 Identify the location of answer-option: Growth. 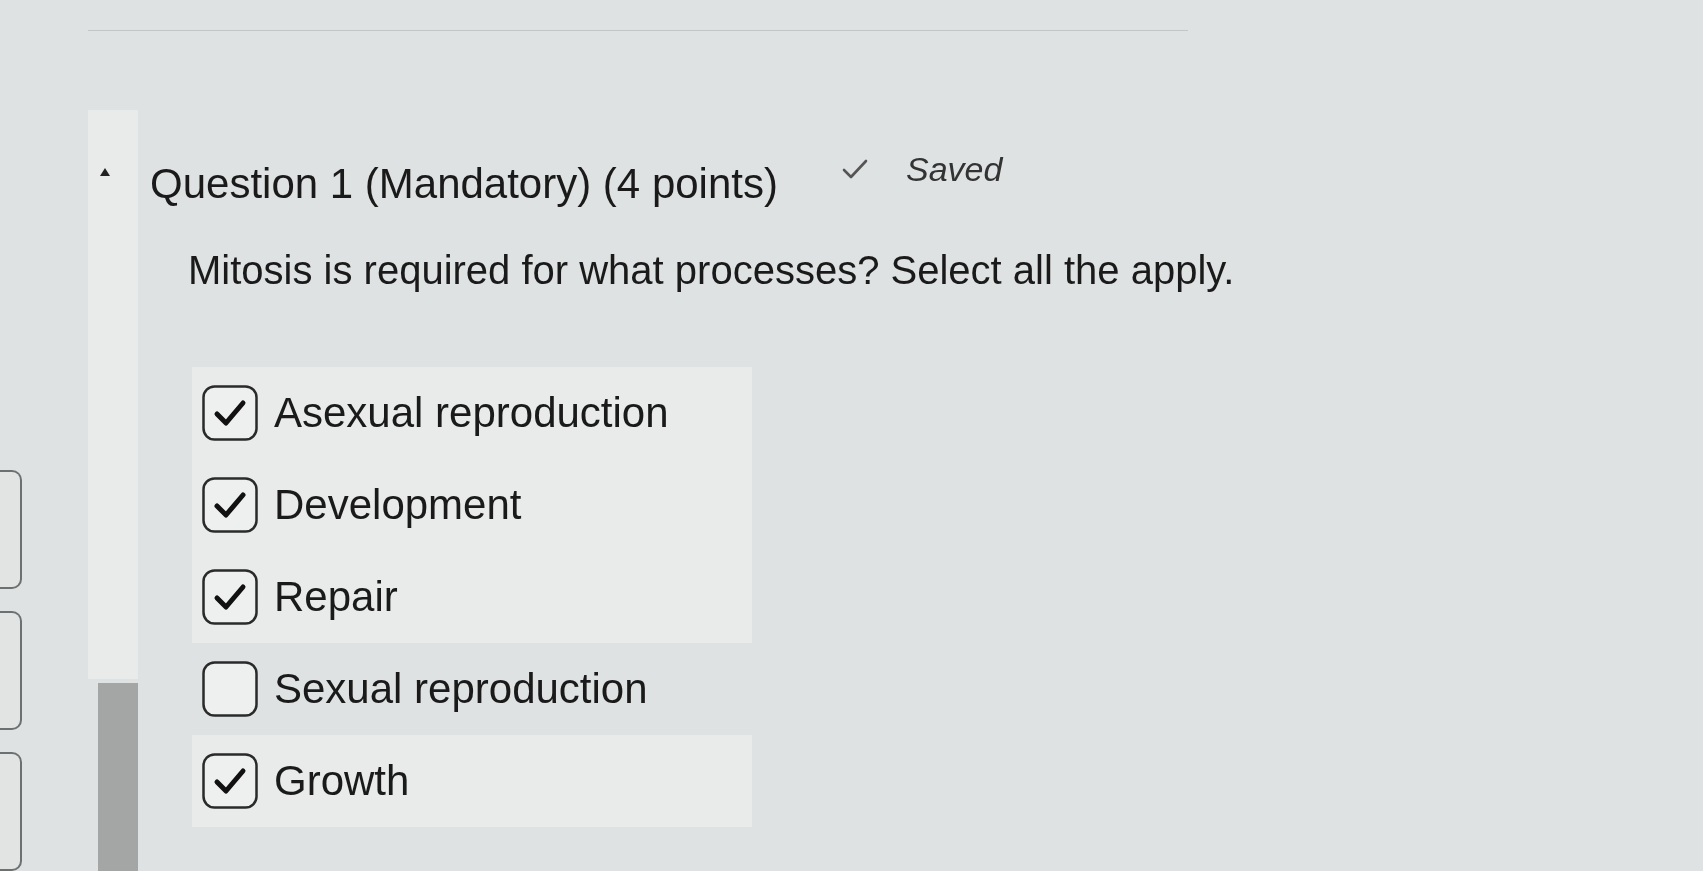
(472, 781).